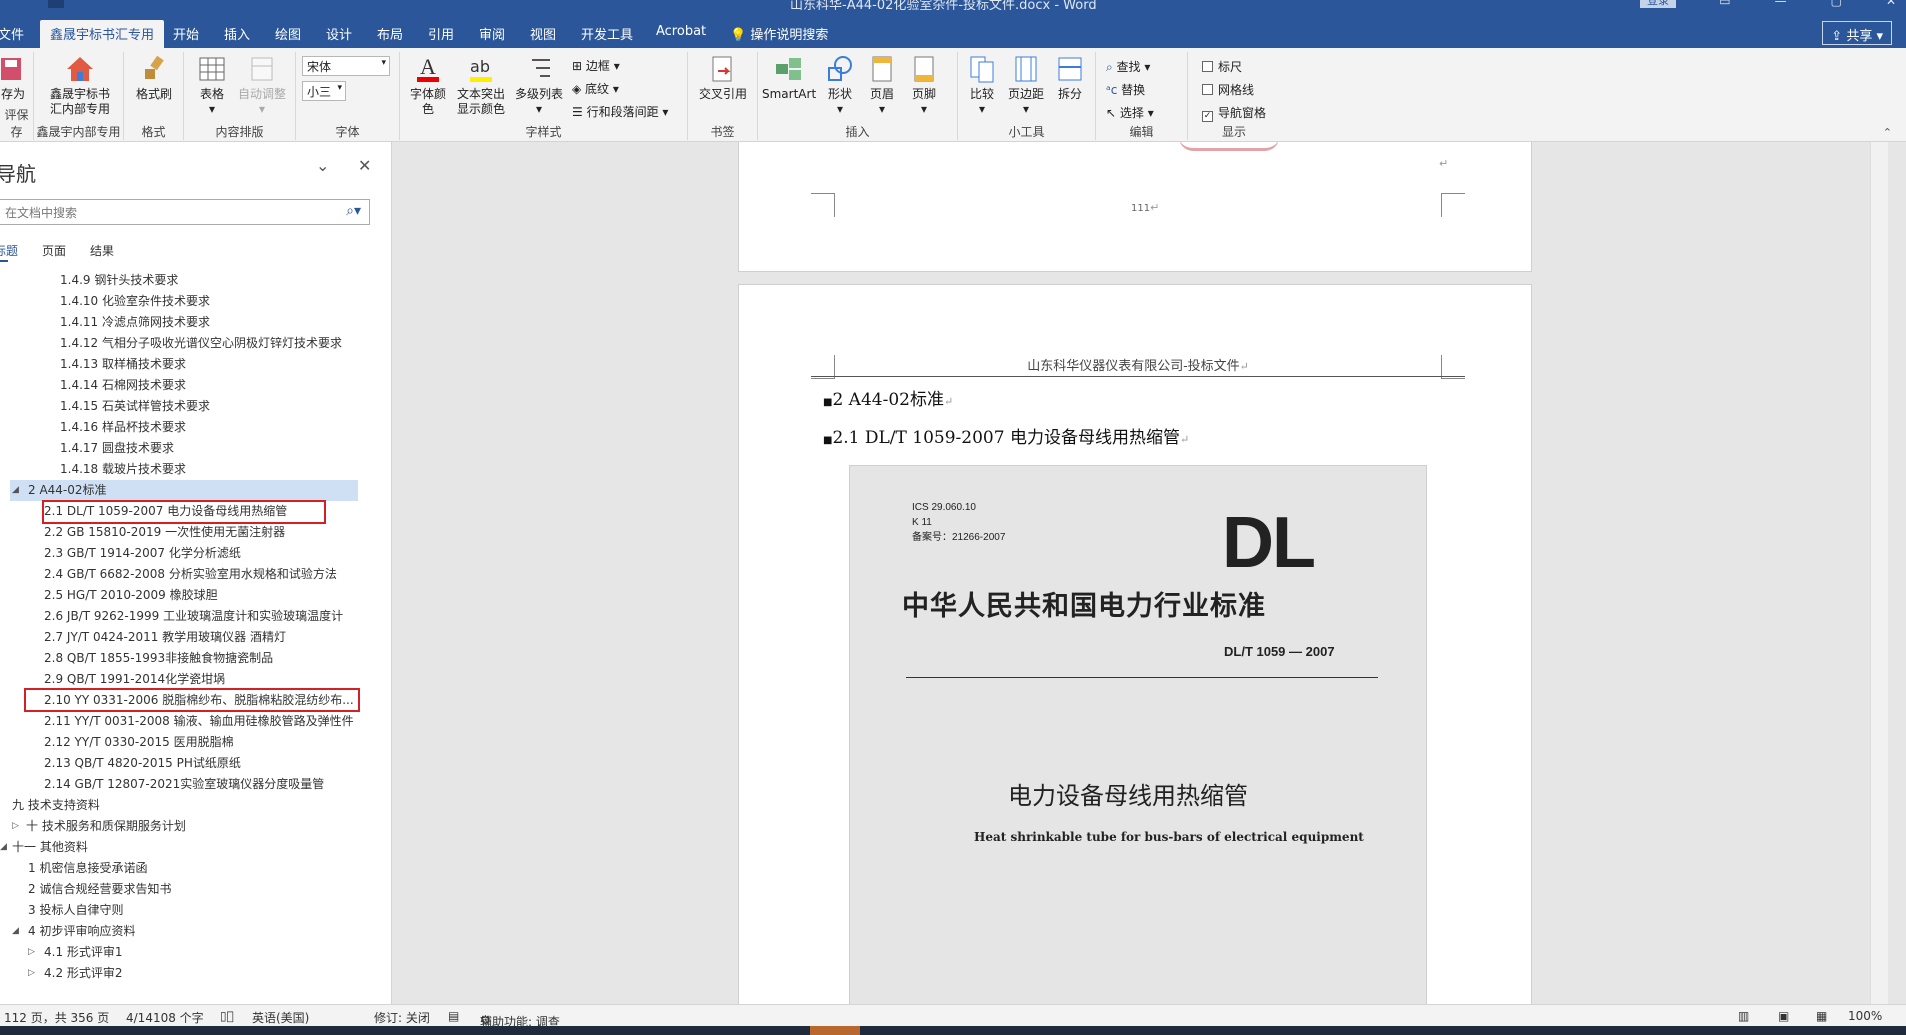 The height and width of the screenshot is (1035, 1906). I want to click on shape-button: 形状 ▾, so click(840, 85).